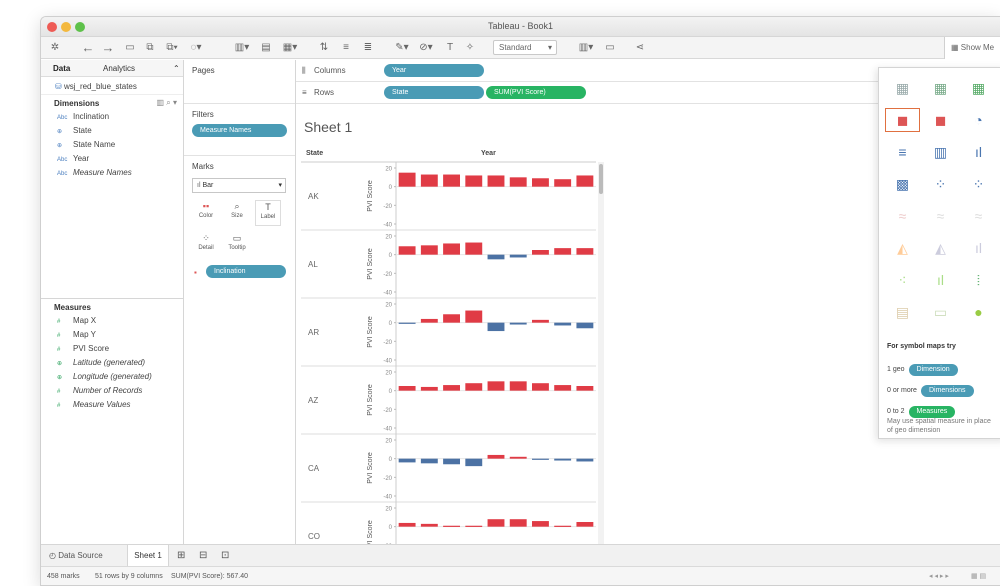  What do you see at coordinates (978, 152) in the screenshot?
I see `chart-type-9-icon: ıl` at bounding box center [978, 152].